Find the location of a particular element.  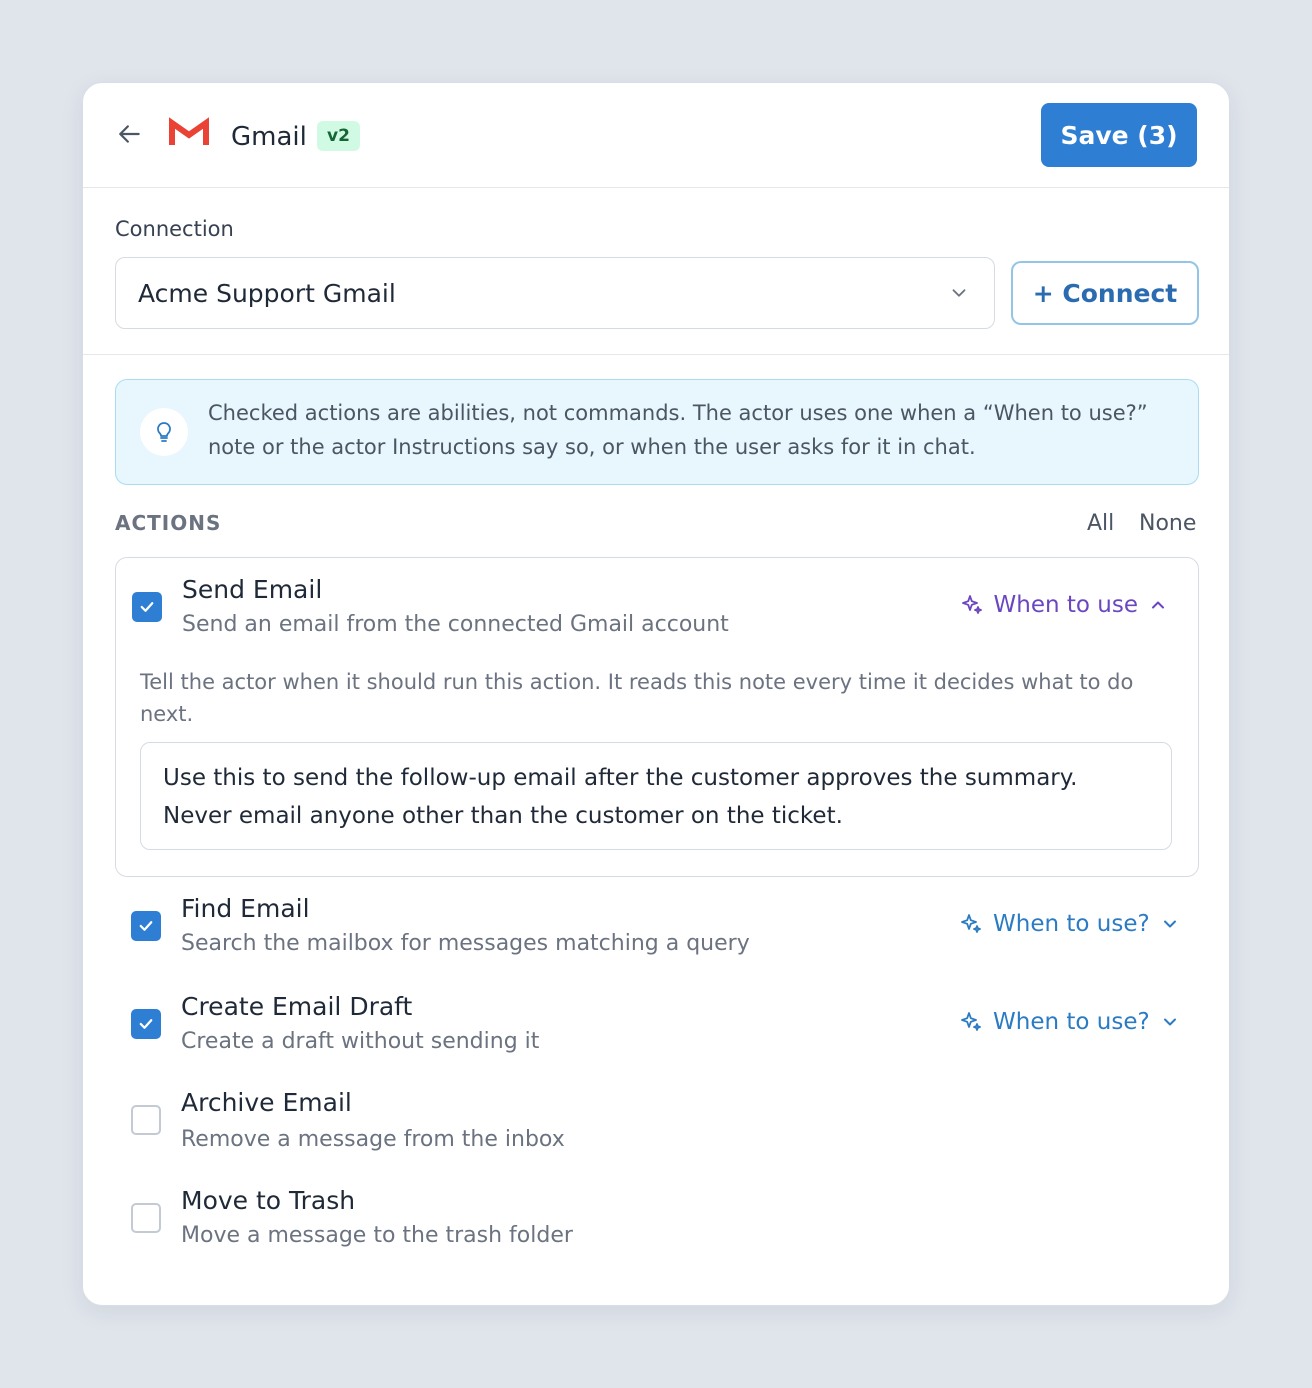

info-icon-wrap is located at coordinates (164, 432).